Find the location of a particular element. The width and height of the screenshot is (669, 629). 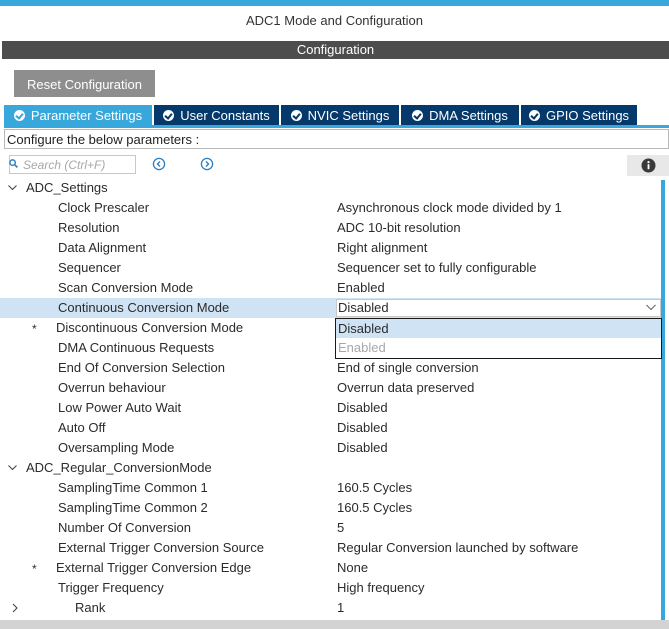

param-name: Oversampling Mode is located at coordinates (116, 447).